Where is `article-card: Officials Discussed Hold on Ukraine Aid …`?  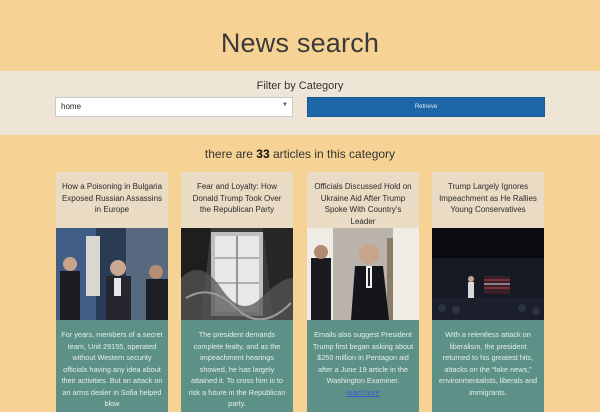 article-card: Officials Discussed Hold on Ukraine Aid … is located at coordinates (363, 292).